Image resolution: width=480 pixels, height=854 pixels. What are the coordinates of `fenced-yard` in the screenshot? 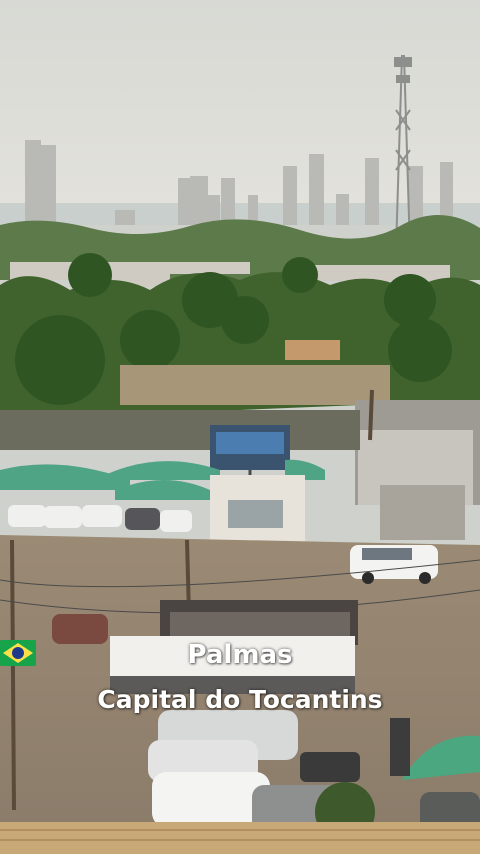 It's located at (422, 512).